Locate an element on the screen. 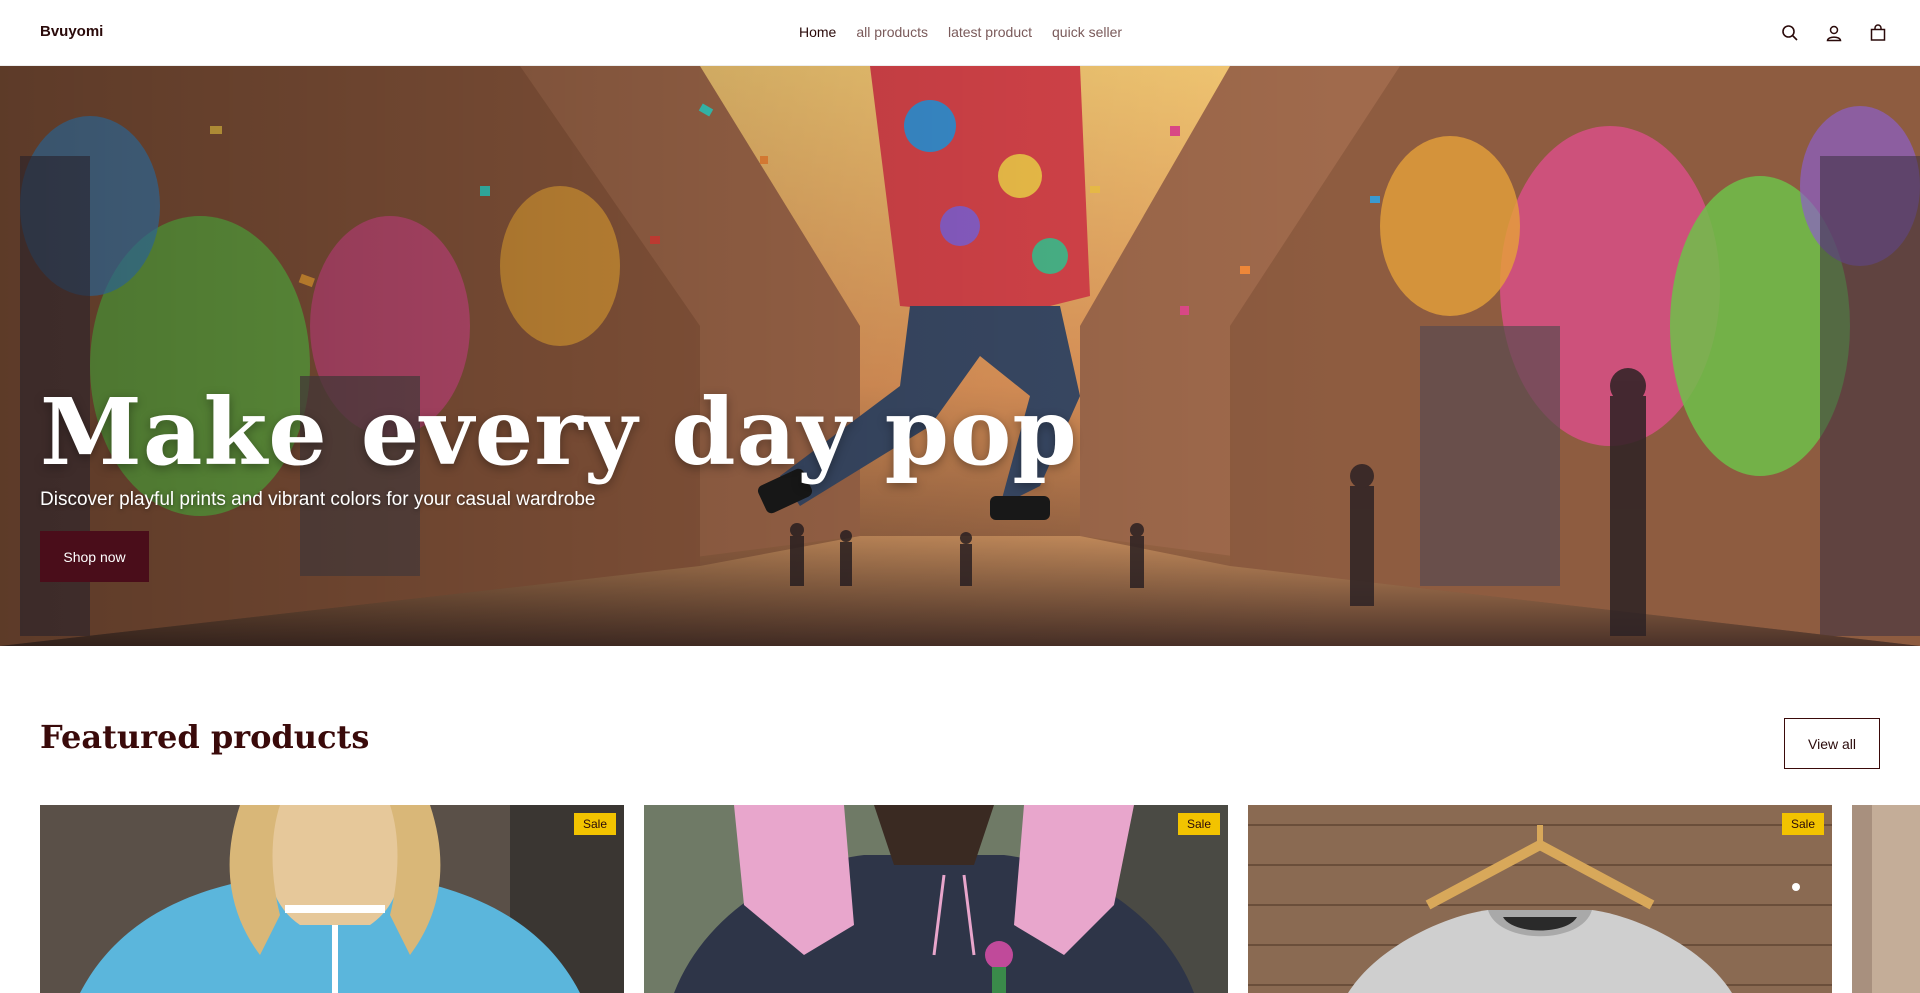 The image size is (1920, 993). nav-latest-product: latest product is located at coordinates (990, 32).